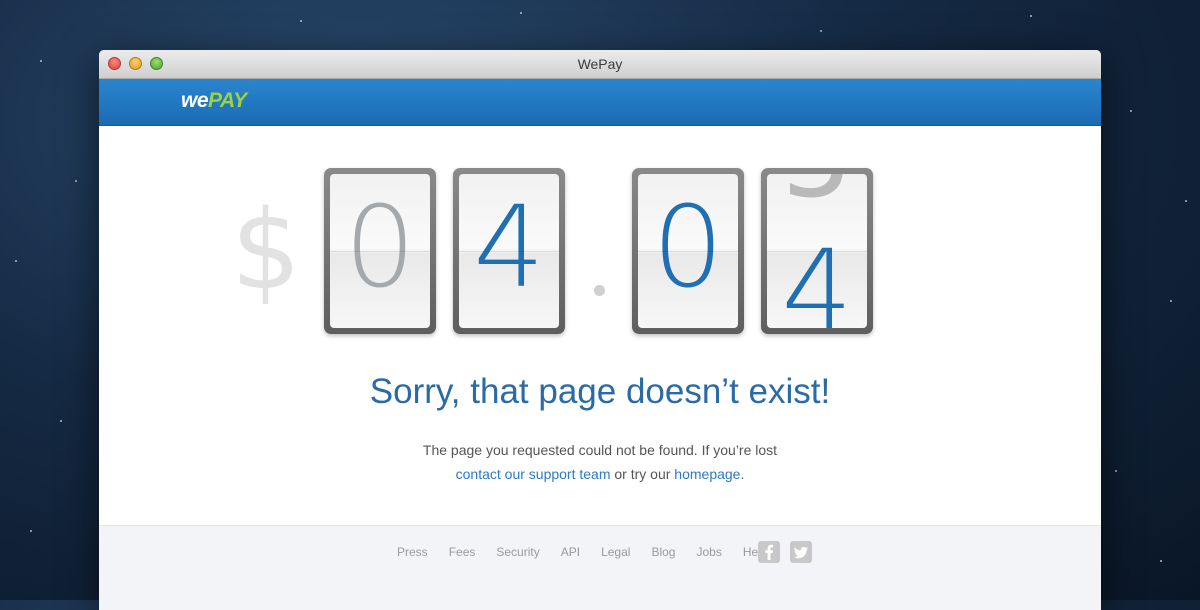 The image size is (1200, 610). I want to click on dollar-sign: $, so click(266, 250).